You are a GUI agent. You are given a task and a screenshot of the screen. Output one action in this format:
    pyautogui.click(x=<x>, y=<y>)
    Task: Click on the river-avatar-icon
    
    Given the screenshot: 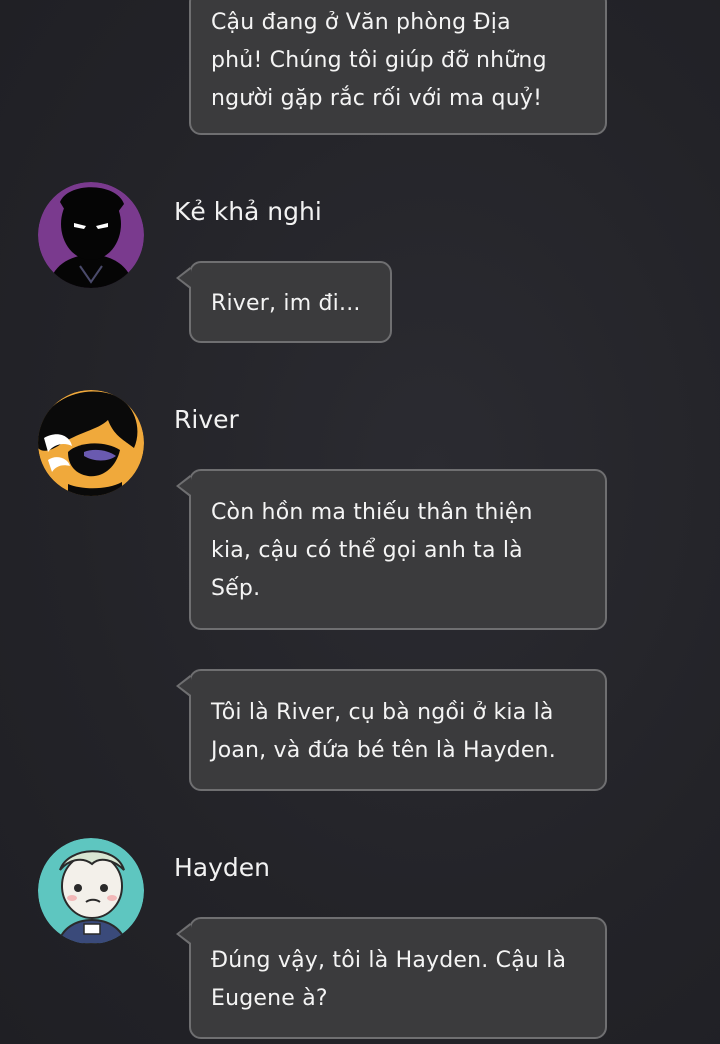 What is the action you would take?
    pyautogui.click(x=91, y=443)
    